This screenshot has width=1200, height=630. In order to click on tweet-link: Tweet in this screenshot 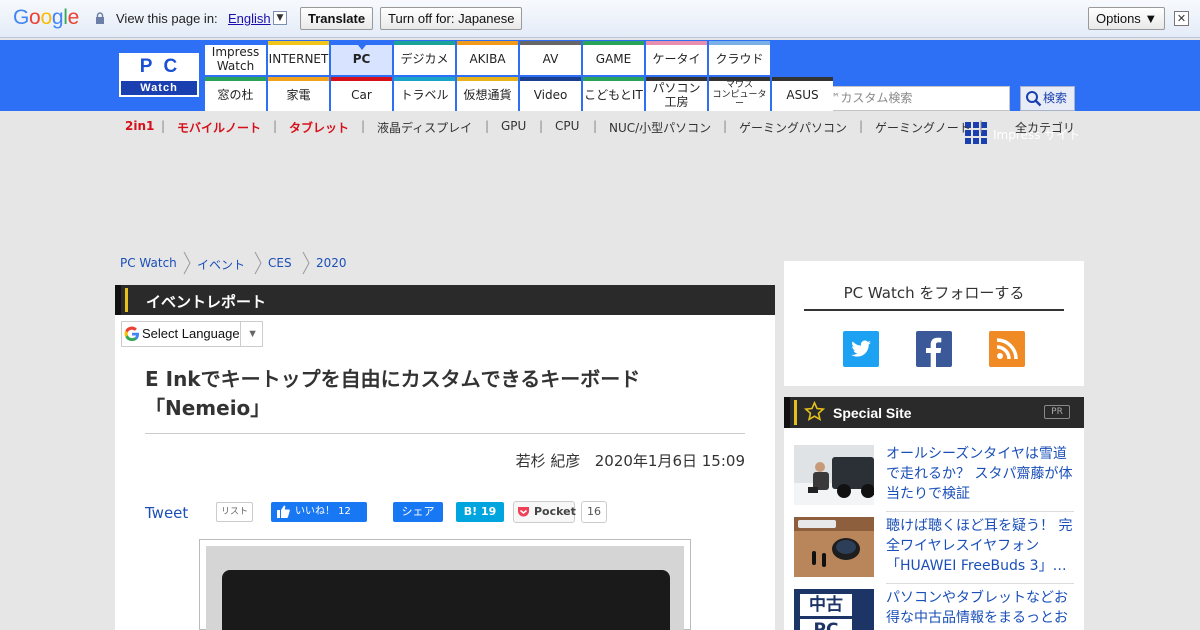, I will do `click(166, 513)`.